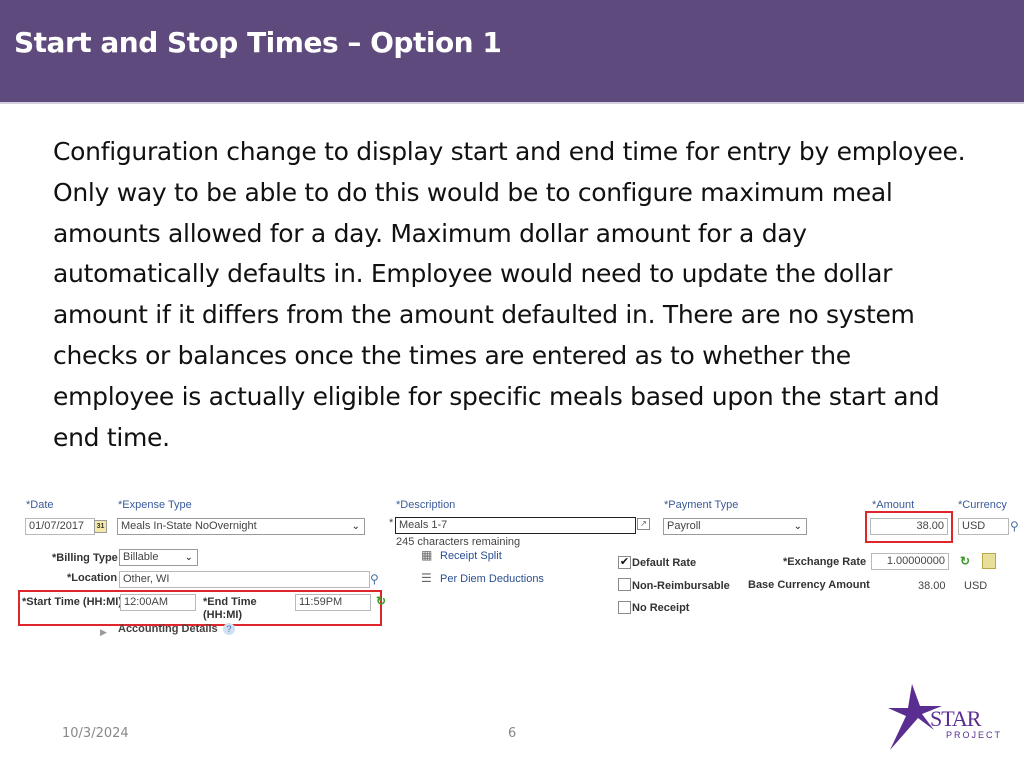 Image resolution: width=1024 pixels, height=768 pixels. What do you see at coordinates (701, 505) in the screenshot?
I see `payment-type-label: *Payment Type` at bounding box center [701, 505].